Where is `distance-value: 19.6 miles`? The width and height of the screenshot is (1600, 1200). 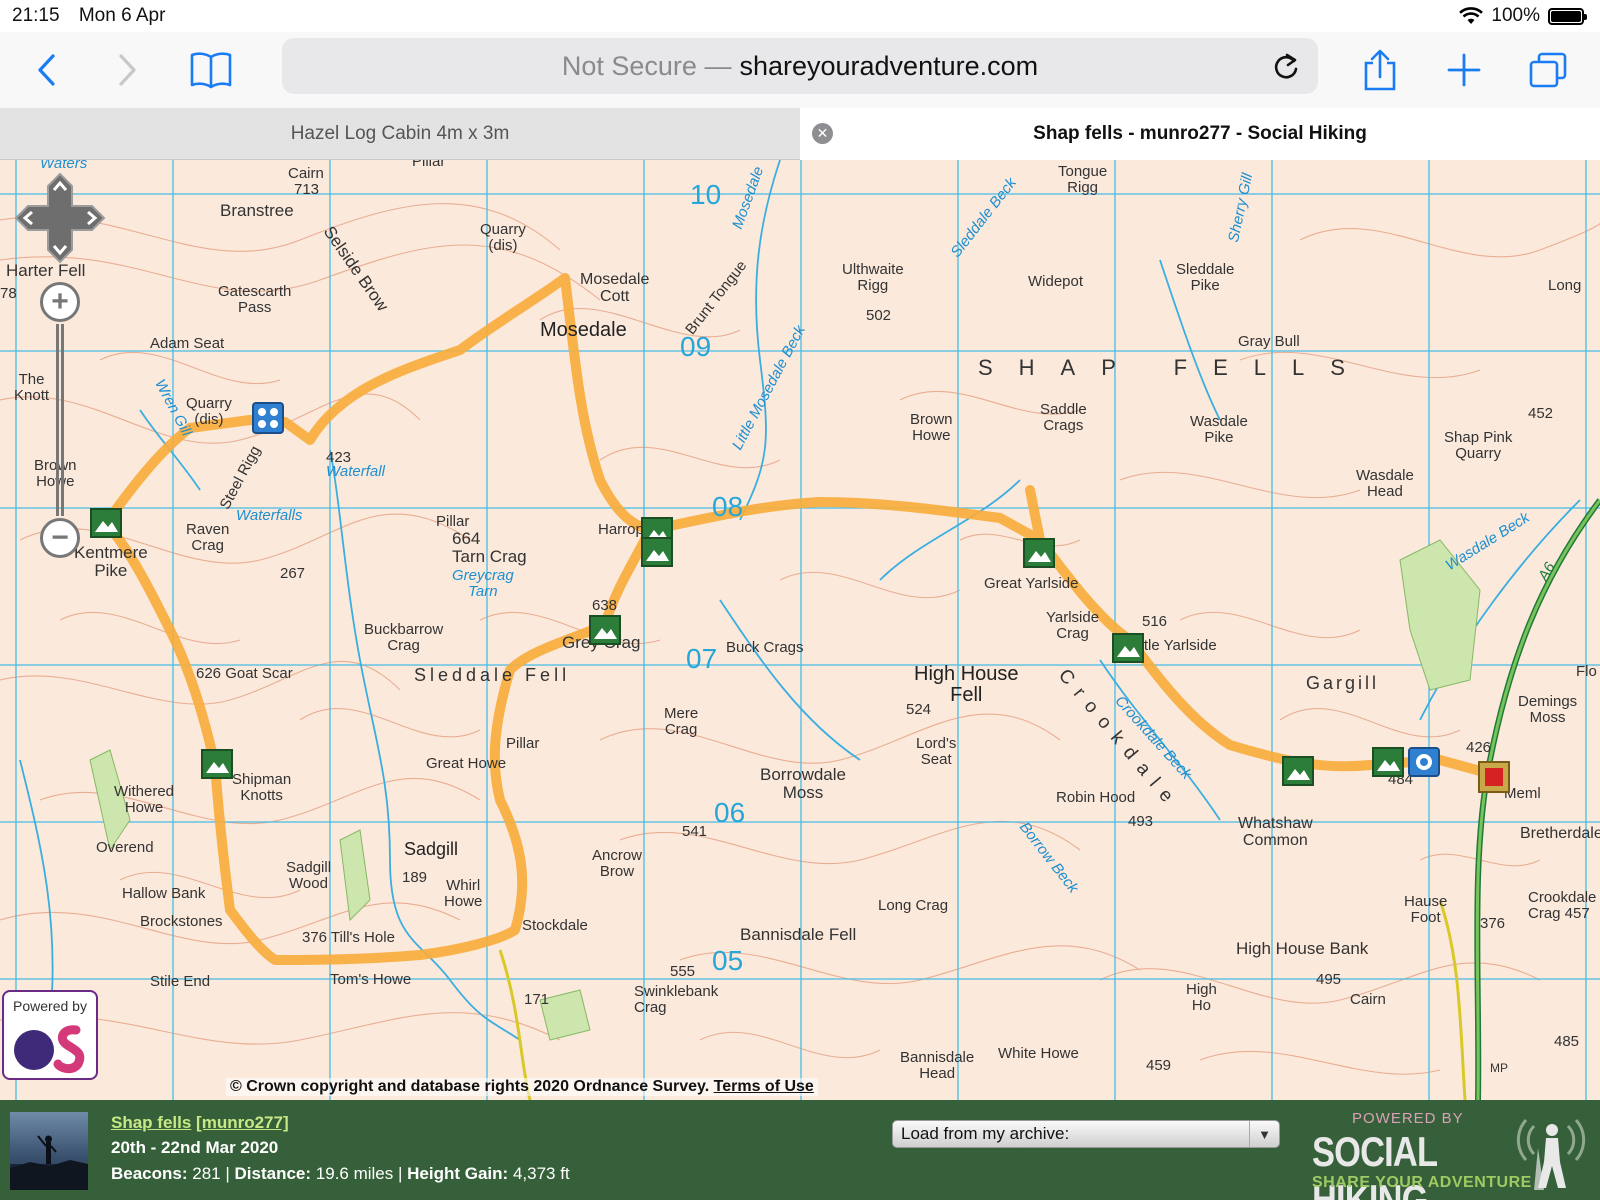 distance-value: 19.6 miles is located at coordinates (354, 1173).